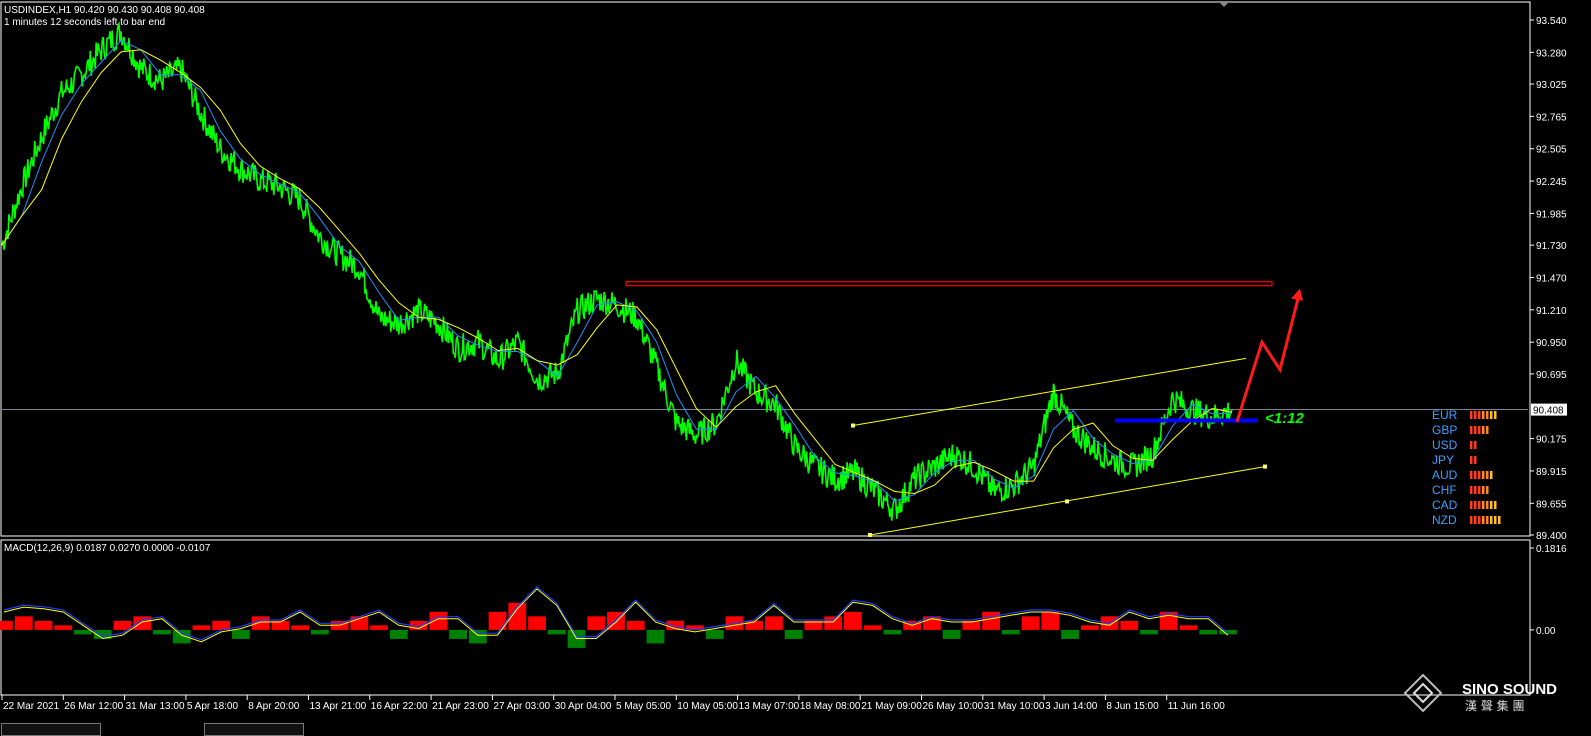 Image resolution: width=1591 pixels, height=736 pixels. Describe the element at coordinates (1551, 375) in the screenshot. I see `y-tick-label: 90.695` at that location.